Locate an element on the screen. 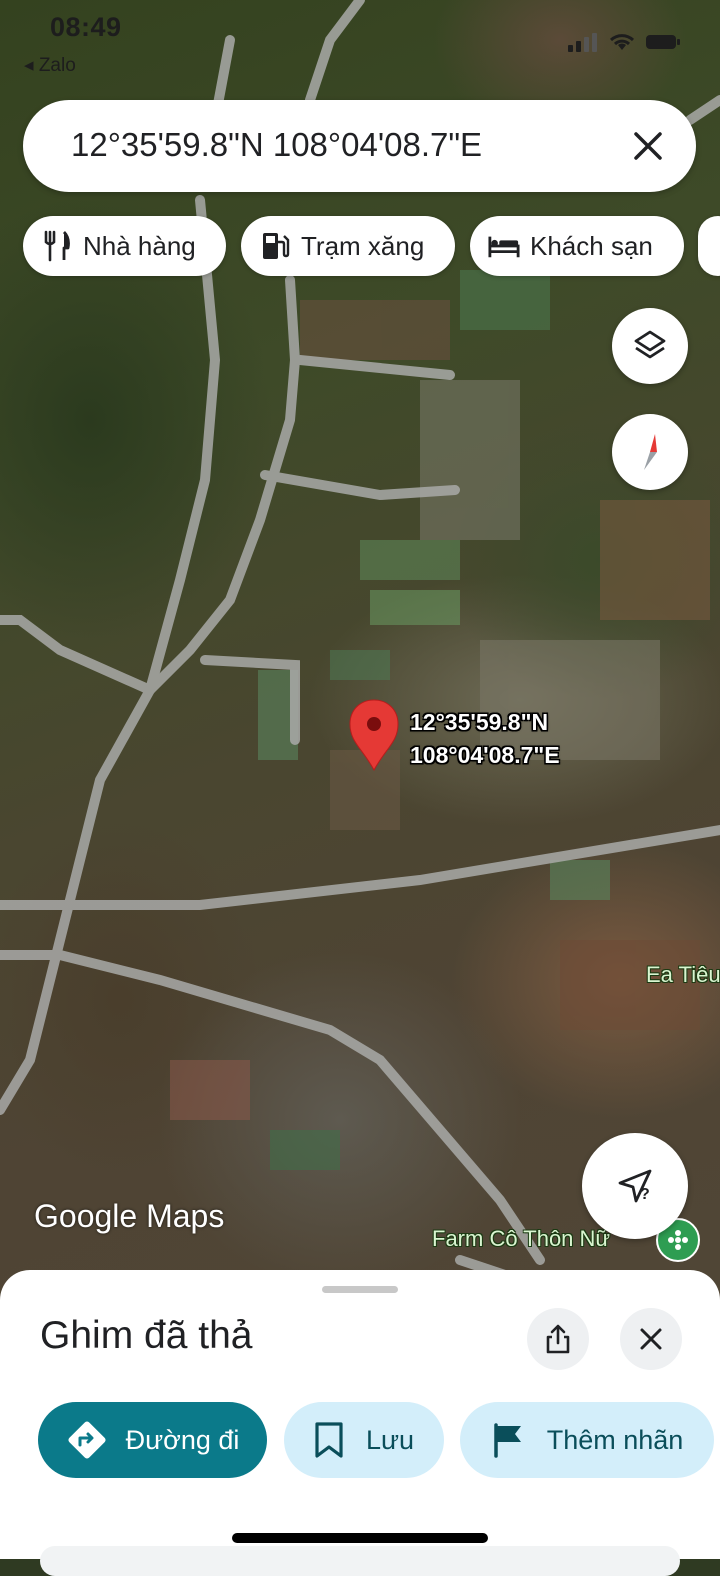 This screenshot has height=1576, width=720. signal-icon is located at coordinates (582, 42).